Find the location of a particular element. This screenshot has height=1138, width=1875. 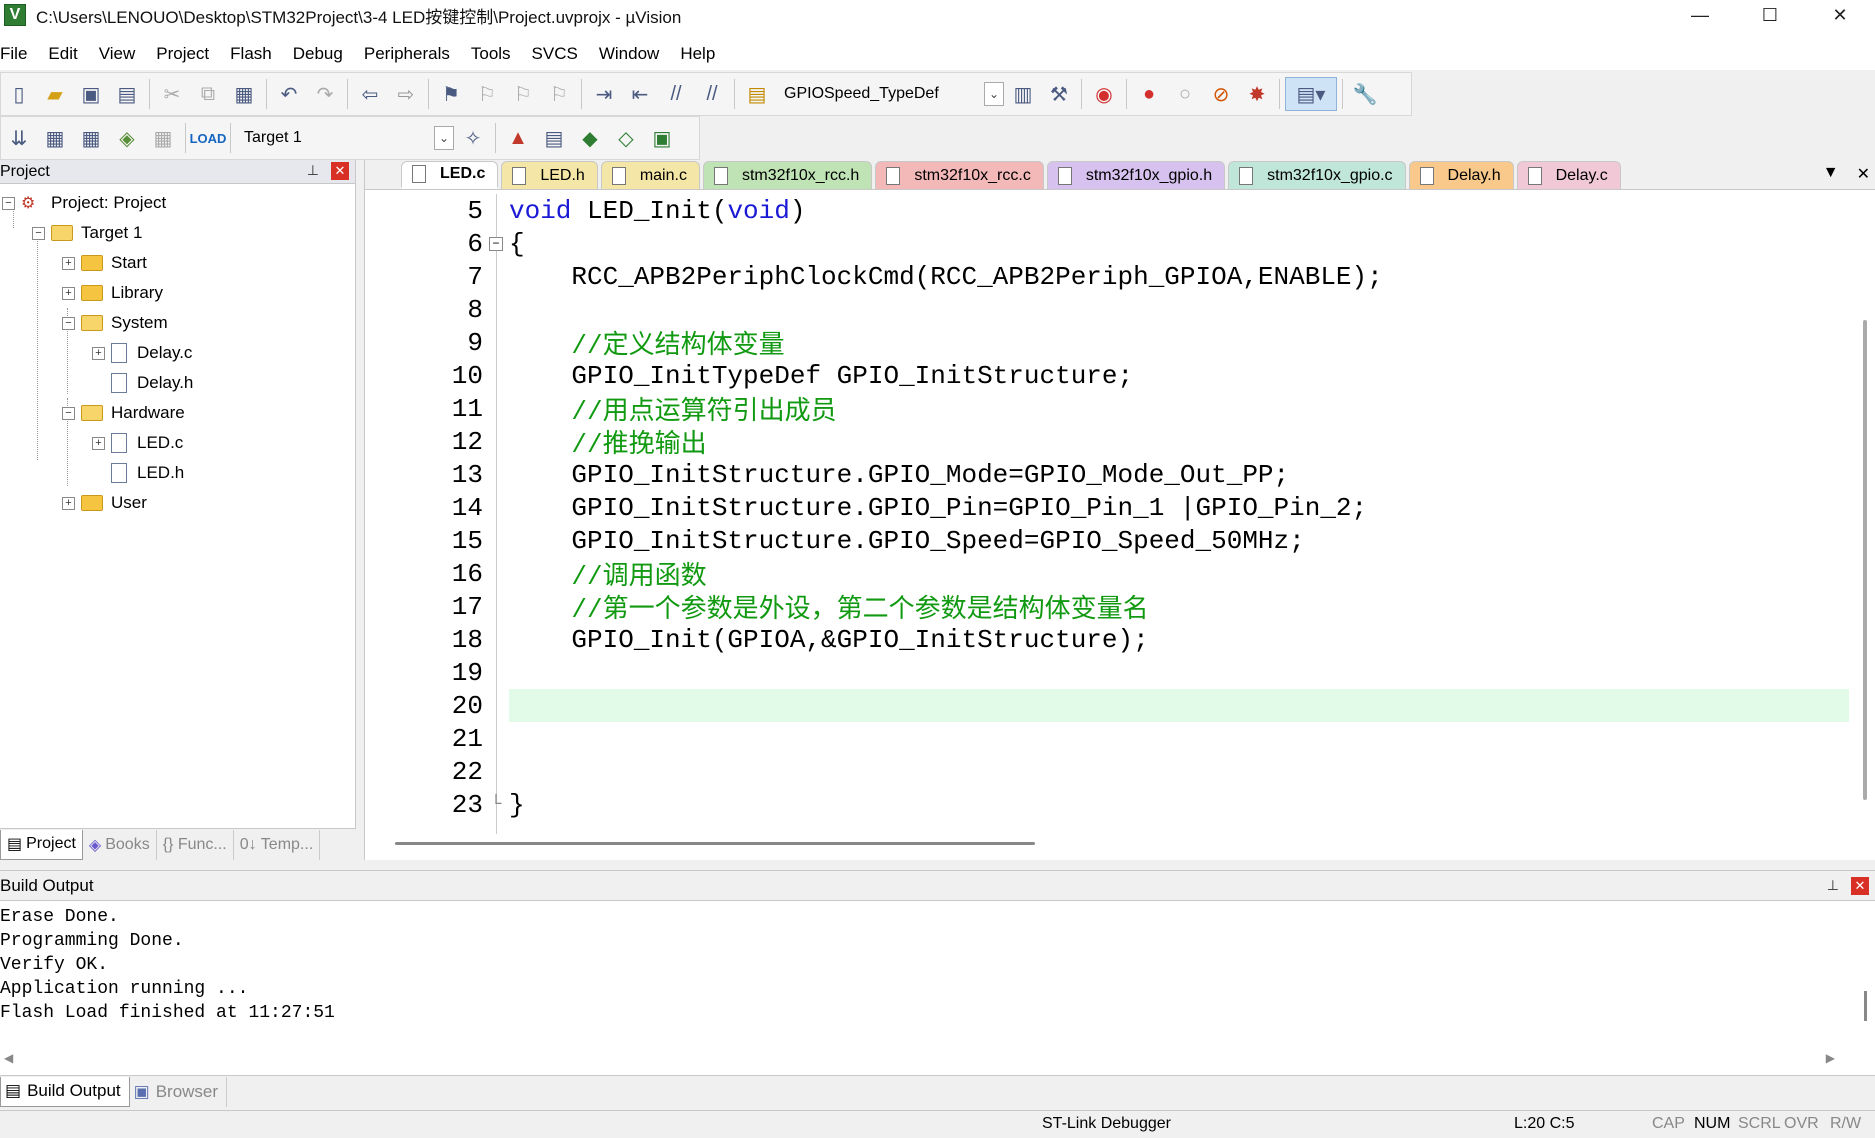

tab-stm32f10x-gpio-c: stm32f10x_gpio.c is located at coordinates (1317, 175).